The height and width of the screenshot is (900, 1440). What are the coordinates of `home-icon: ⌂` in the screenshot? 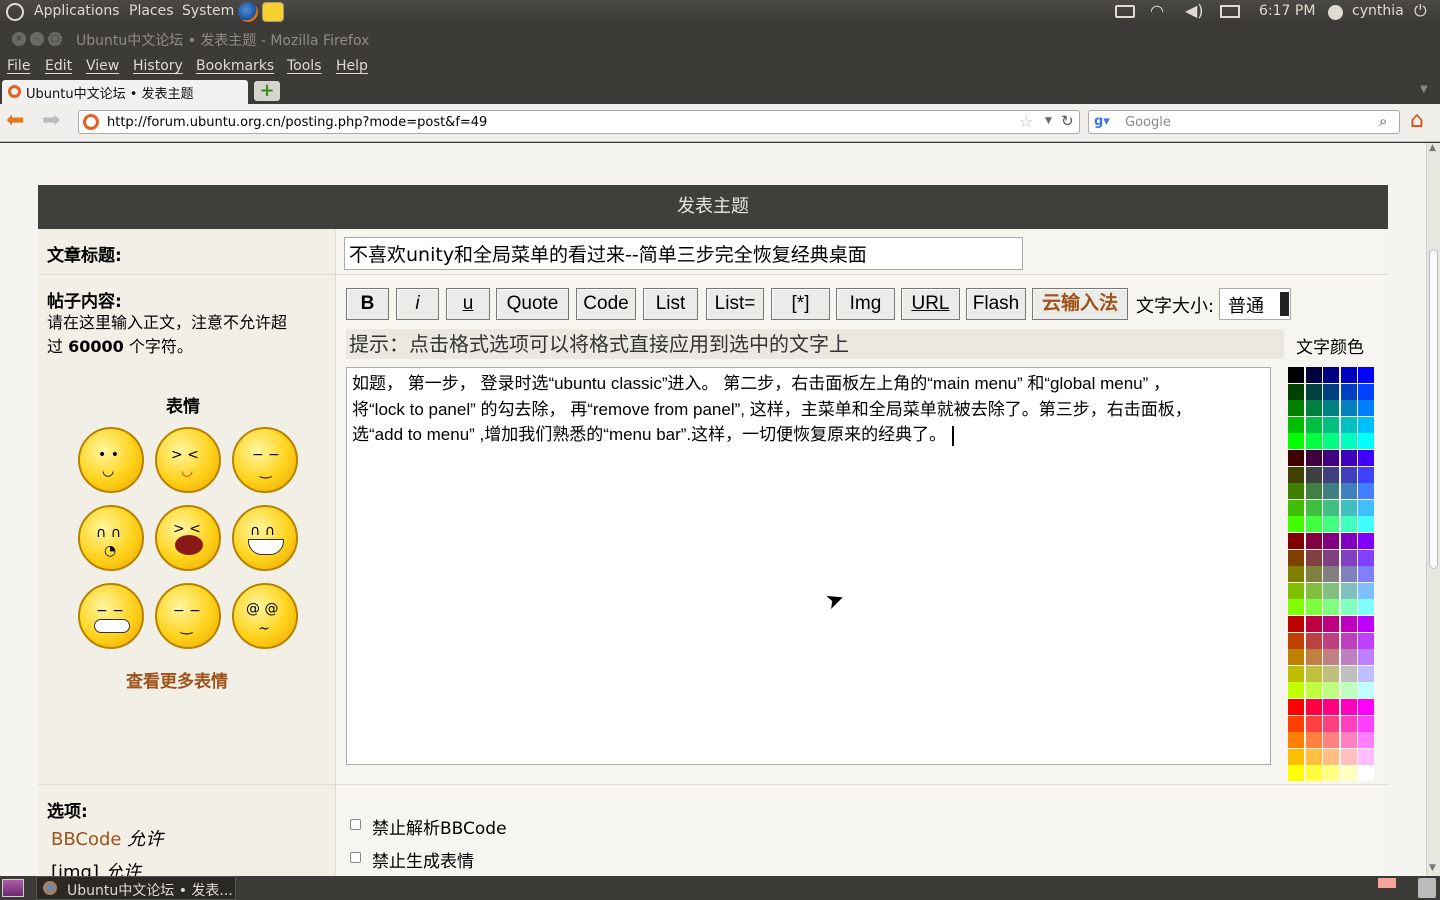 It's located at (1422, 121).